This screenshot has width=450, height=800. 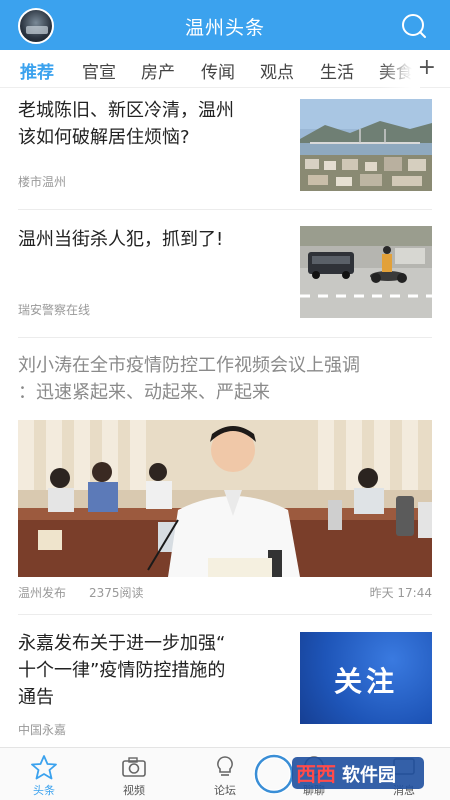 I want to click on svg-text: 西西, so click(x=316, y=774).